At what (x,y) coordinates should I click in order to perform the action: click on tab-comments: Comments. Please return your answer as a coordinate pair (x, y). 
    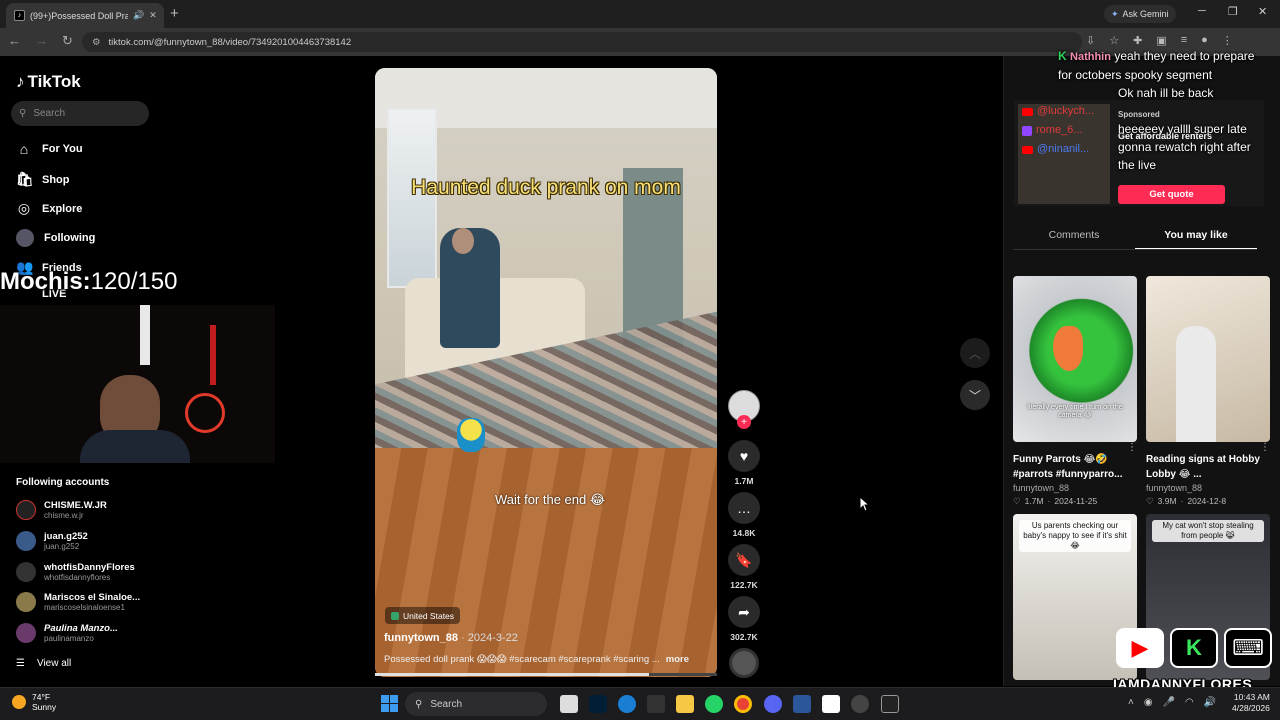
    Looking at the image, I should click on (1074, 237).